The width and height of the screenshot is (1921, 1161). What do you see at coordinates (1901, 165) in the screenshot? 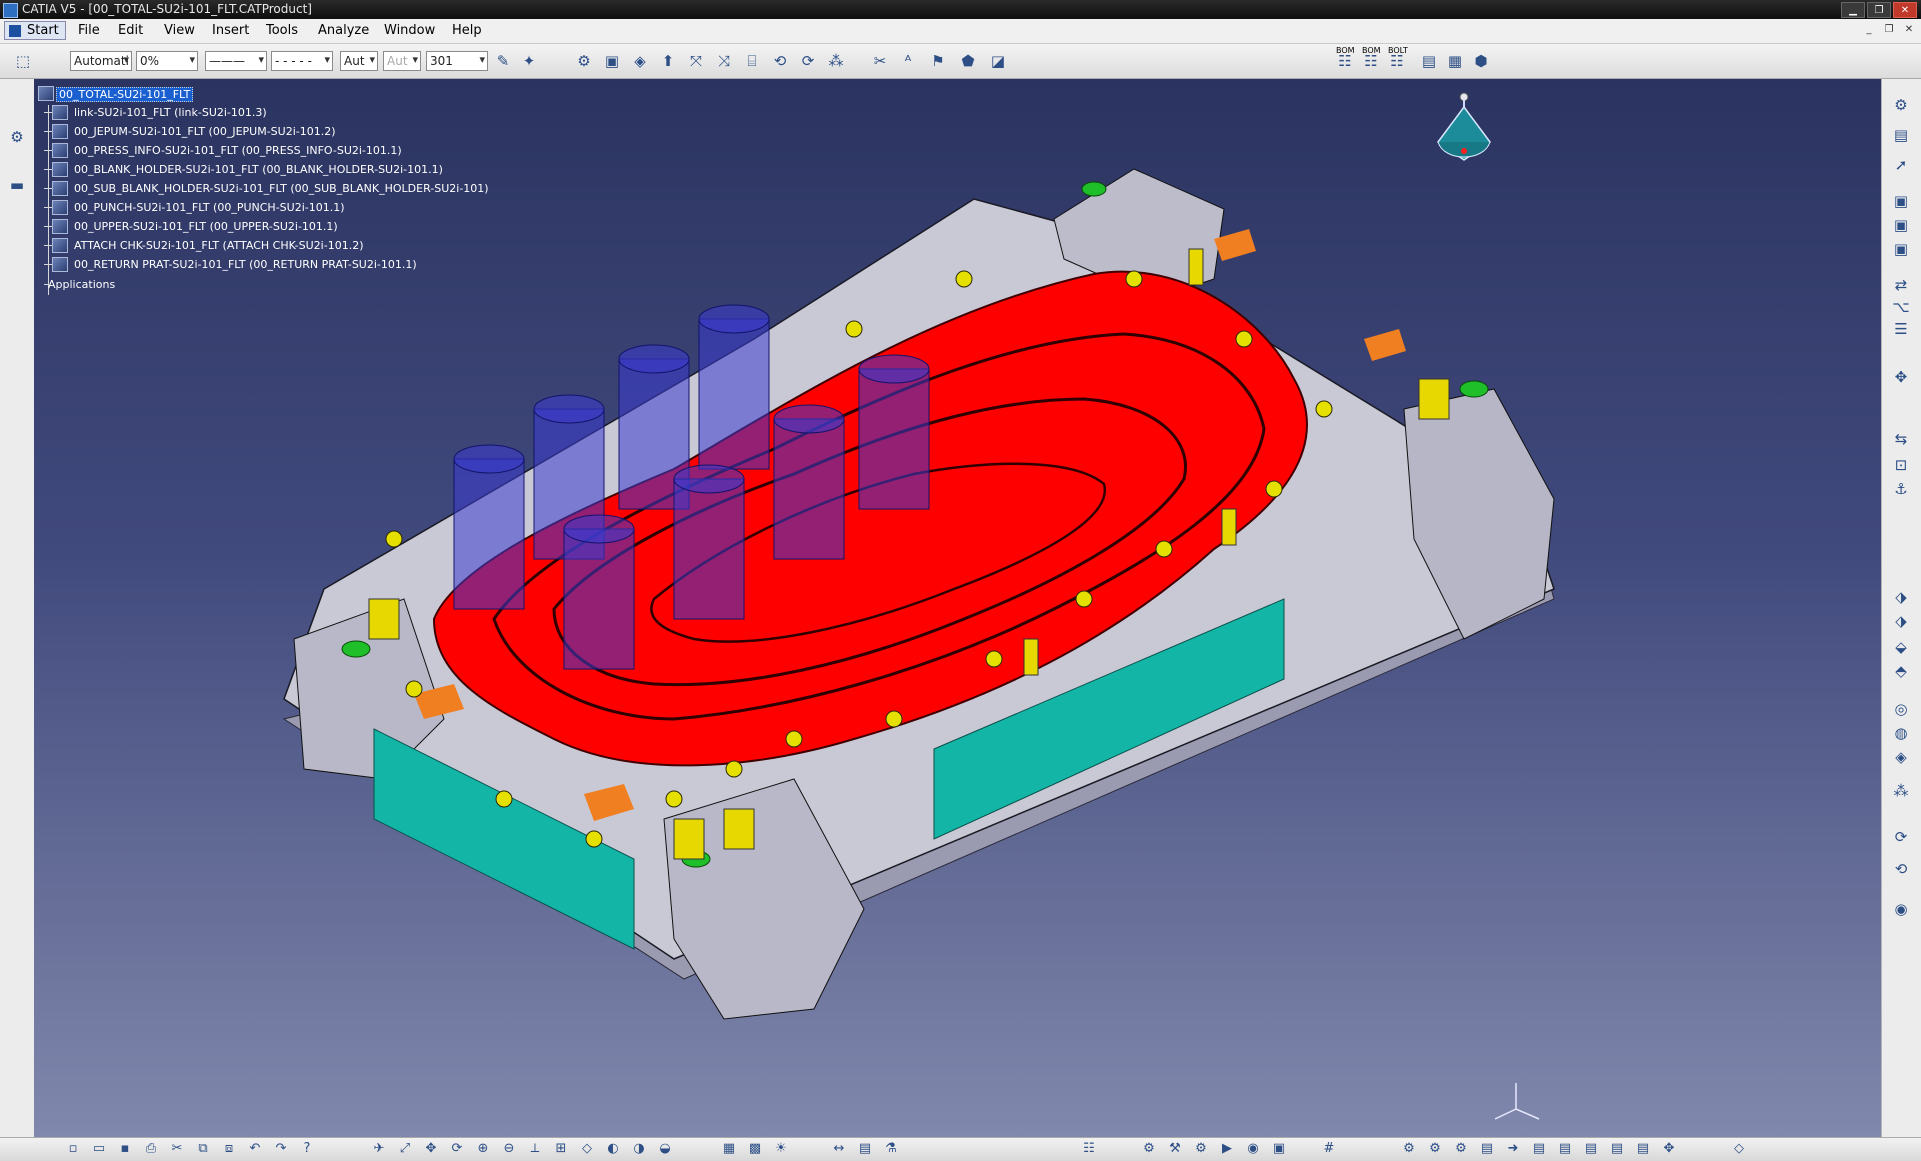
I see `select-arrow-icon: ➚` at bounding box center [1901, 165].